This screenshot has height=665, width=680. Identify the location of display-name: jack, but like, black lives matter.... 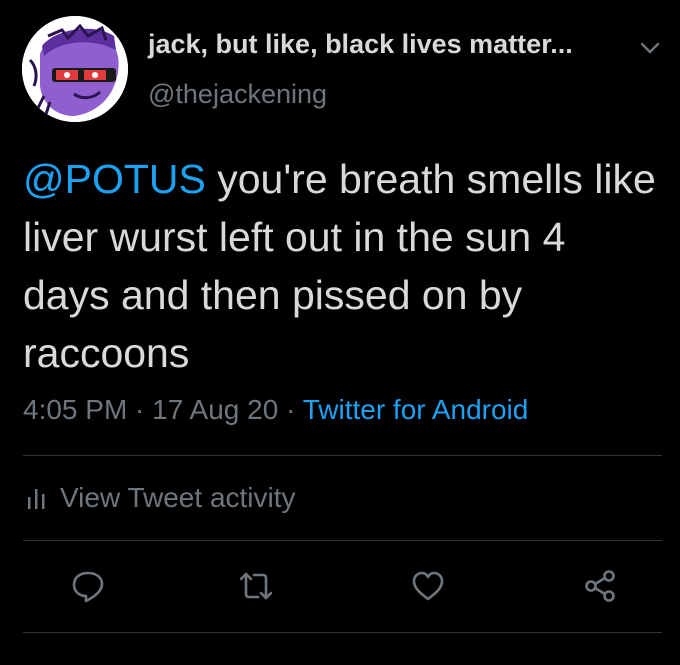
(360, 44).